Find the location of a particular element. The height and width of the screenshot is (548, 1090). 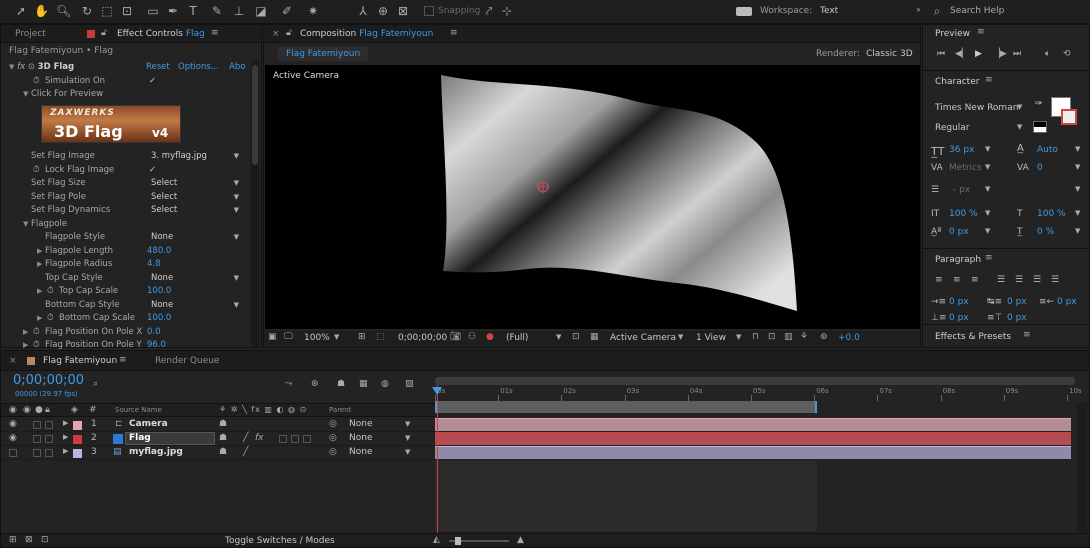

effects-presets-title: Effects & Presets is located at coordinates (973, 337).